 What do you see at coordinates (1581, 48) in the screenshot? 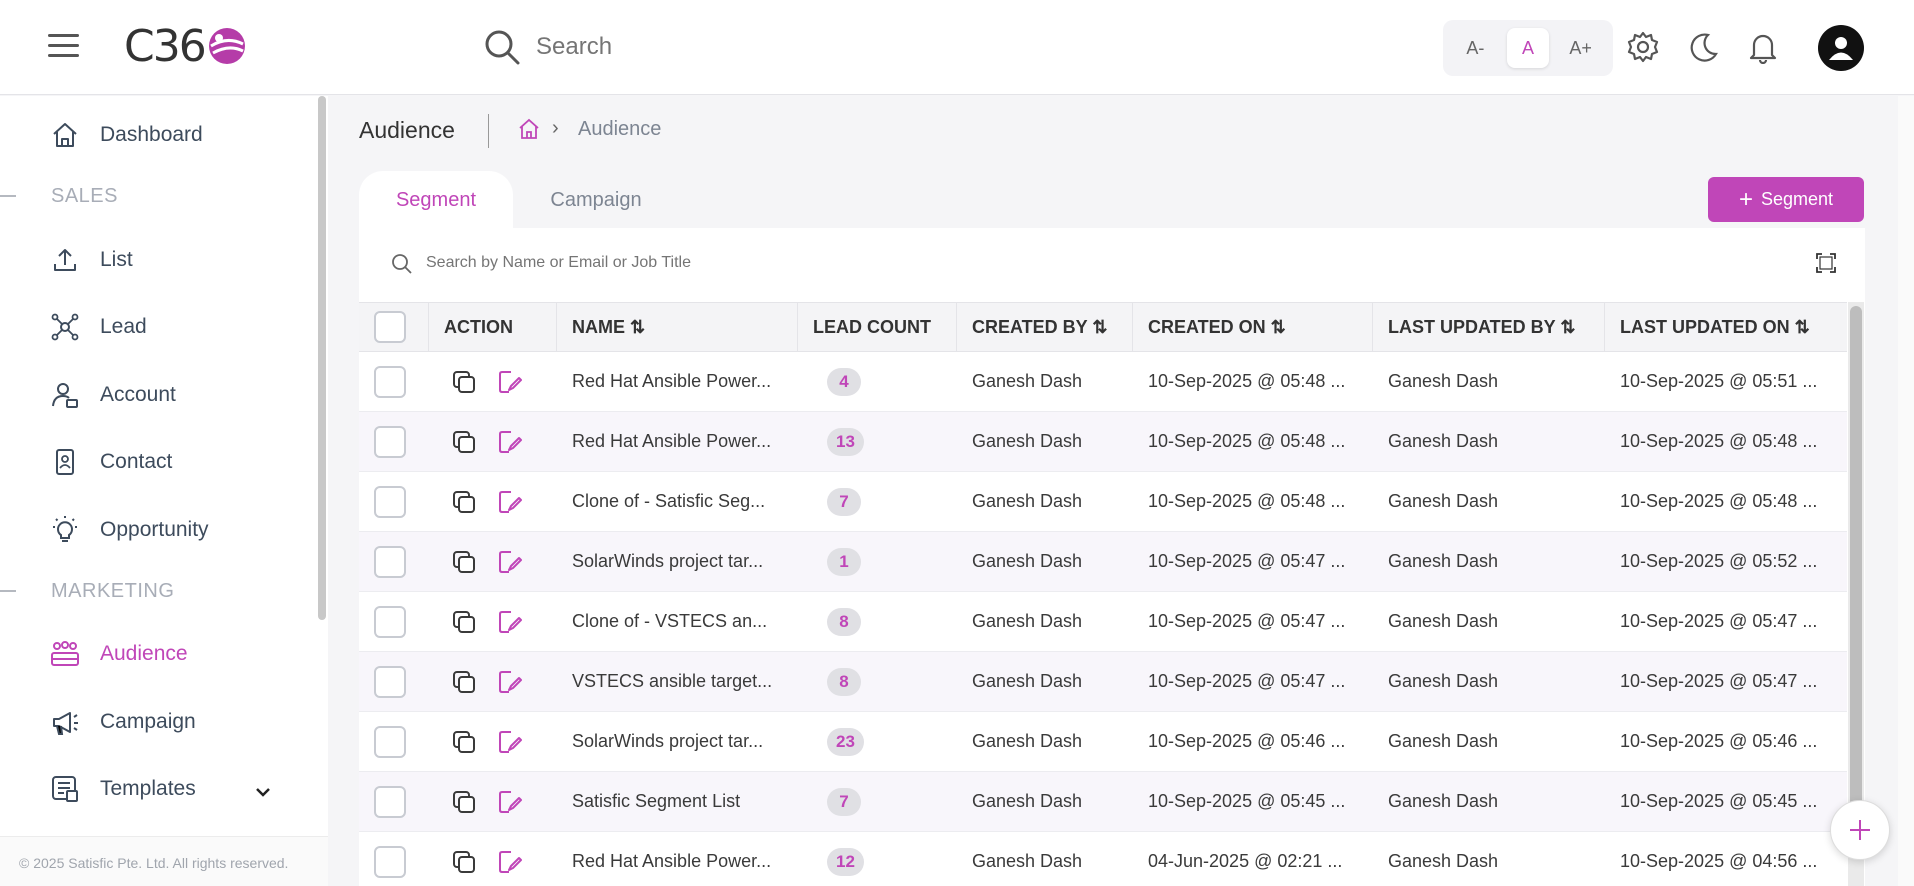
I see `font-increase-button: A+` at bounding box center [1581, 48].